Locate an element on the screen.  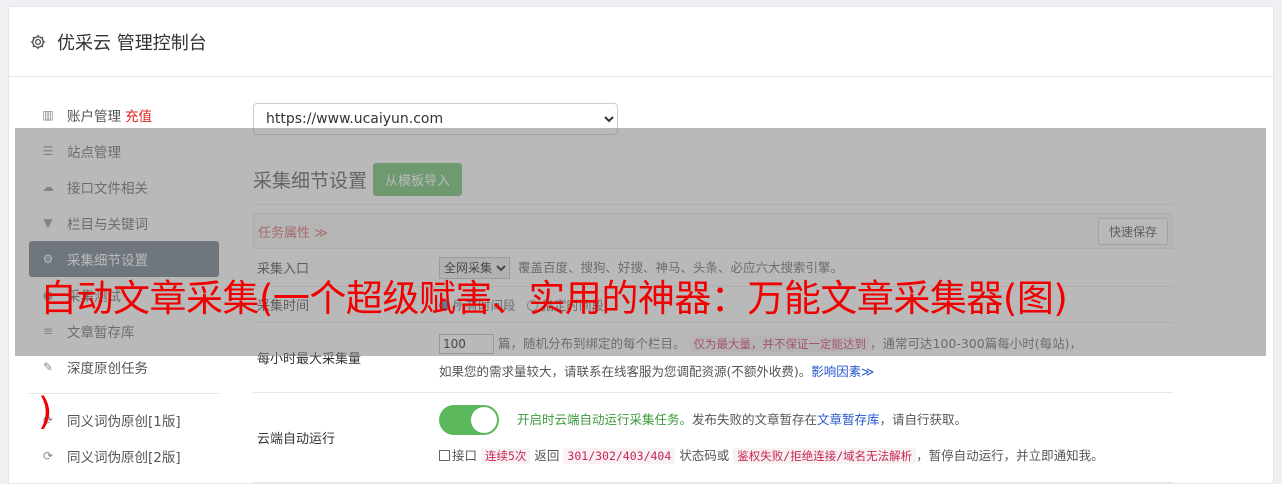
database-icon: ≡ is located at coordinates (48, 331).